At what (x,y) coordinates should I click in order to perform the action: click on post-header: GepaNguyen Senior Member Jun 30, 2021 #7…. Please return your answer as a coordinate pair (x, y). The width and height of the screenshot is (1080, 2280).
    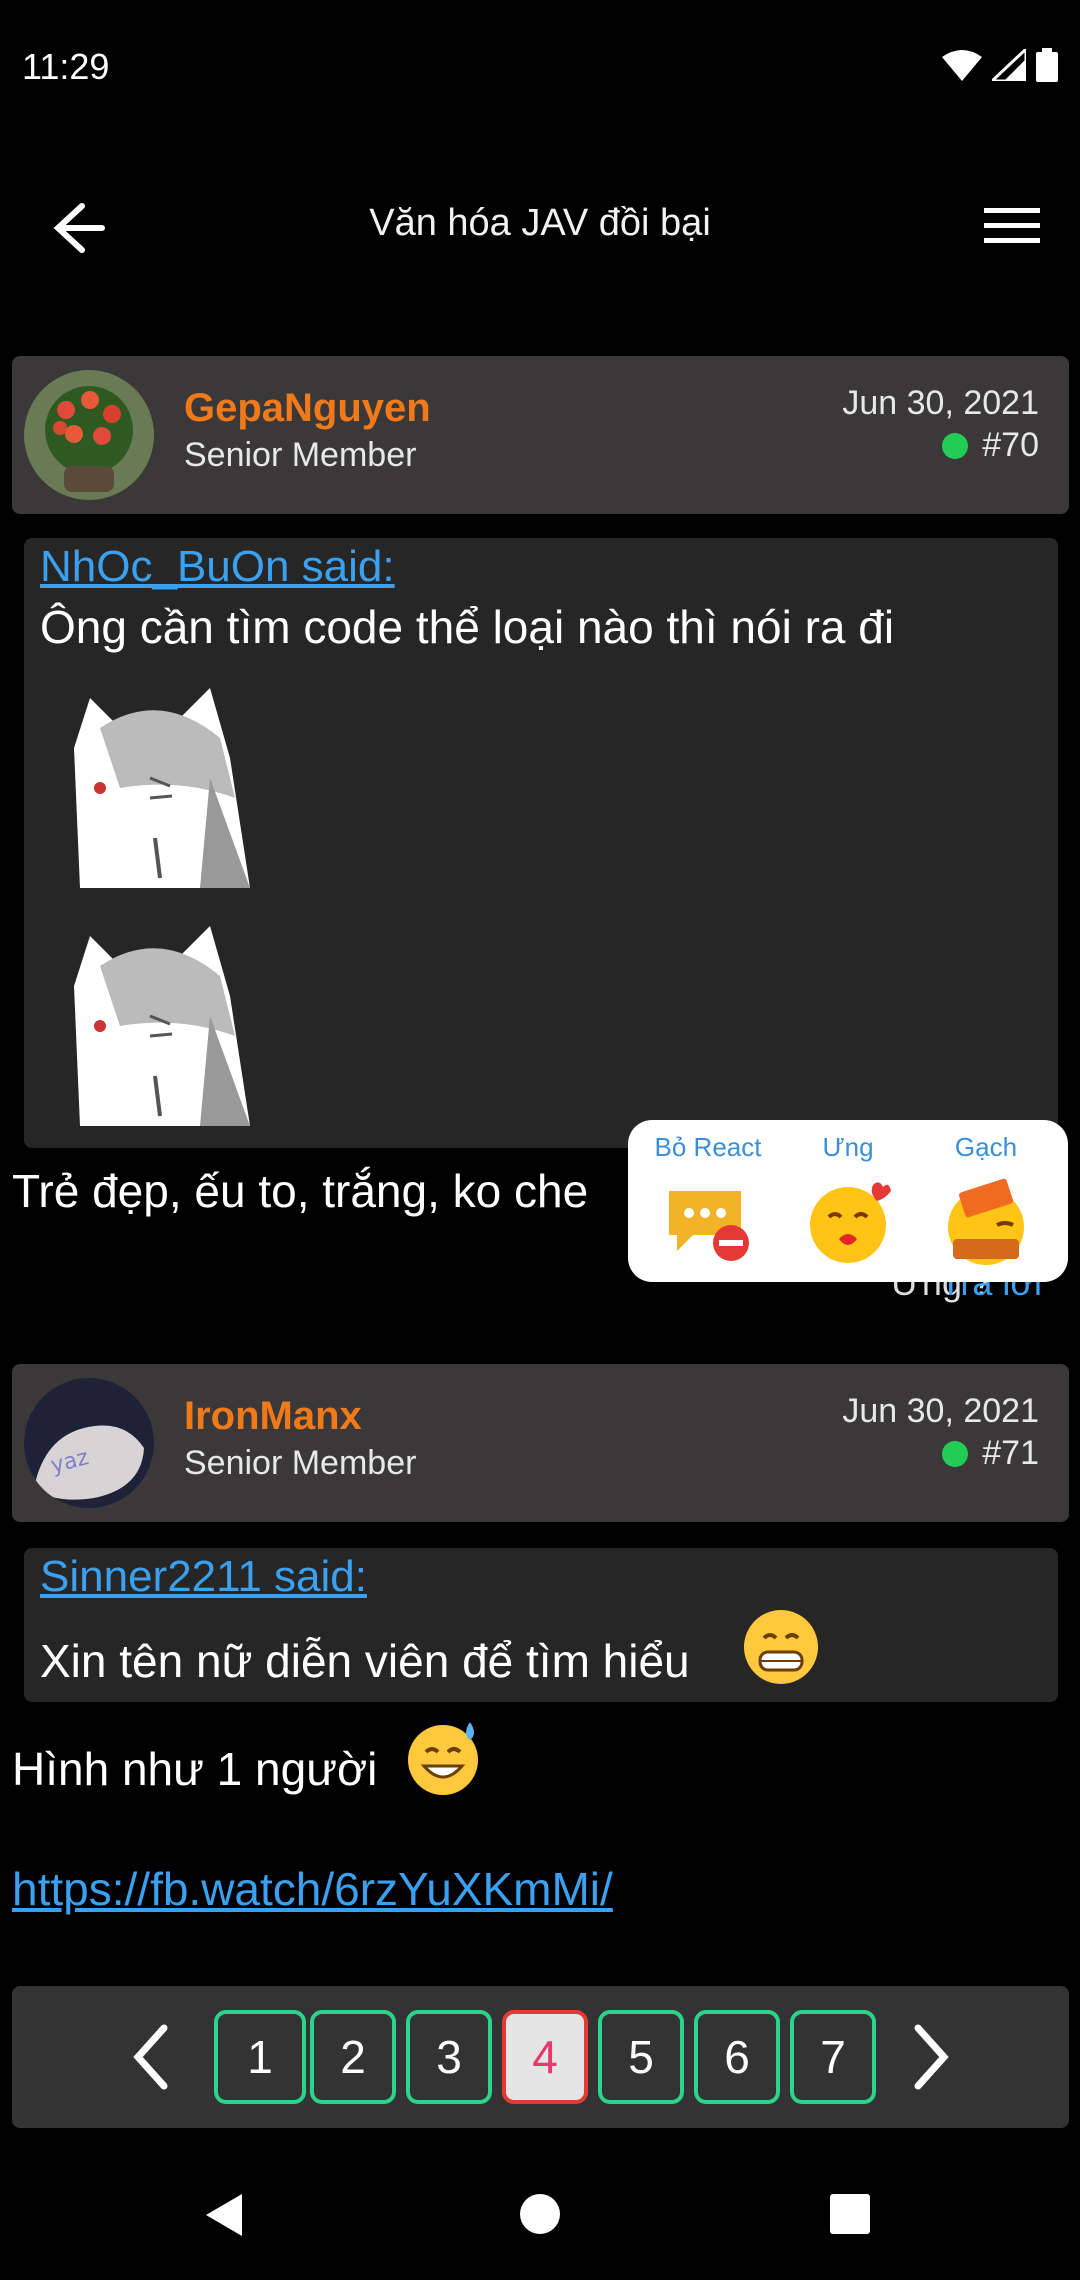
    Looking at the image, I should click on (540, 435).